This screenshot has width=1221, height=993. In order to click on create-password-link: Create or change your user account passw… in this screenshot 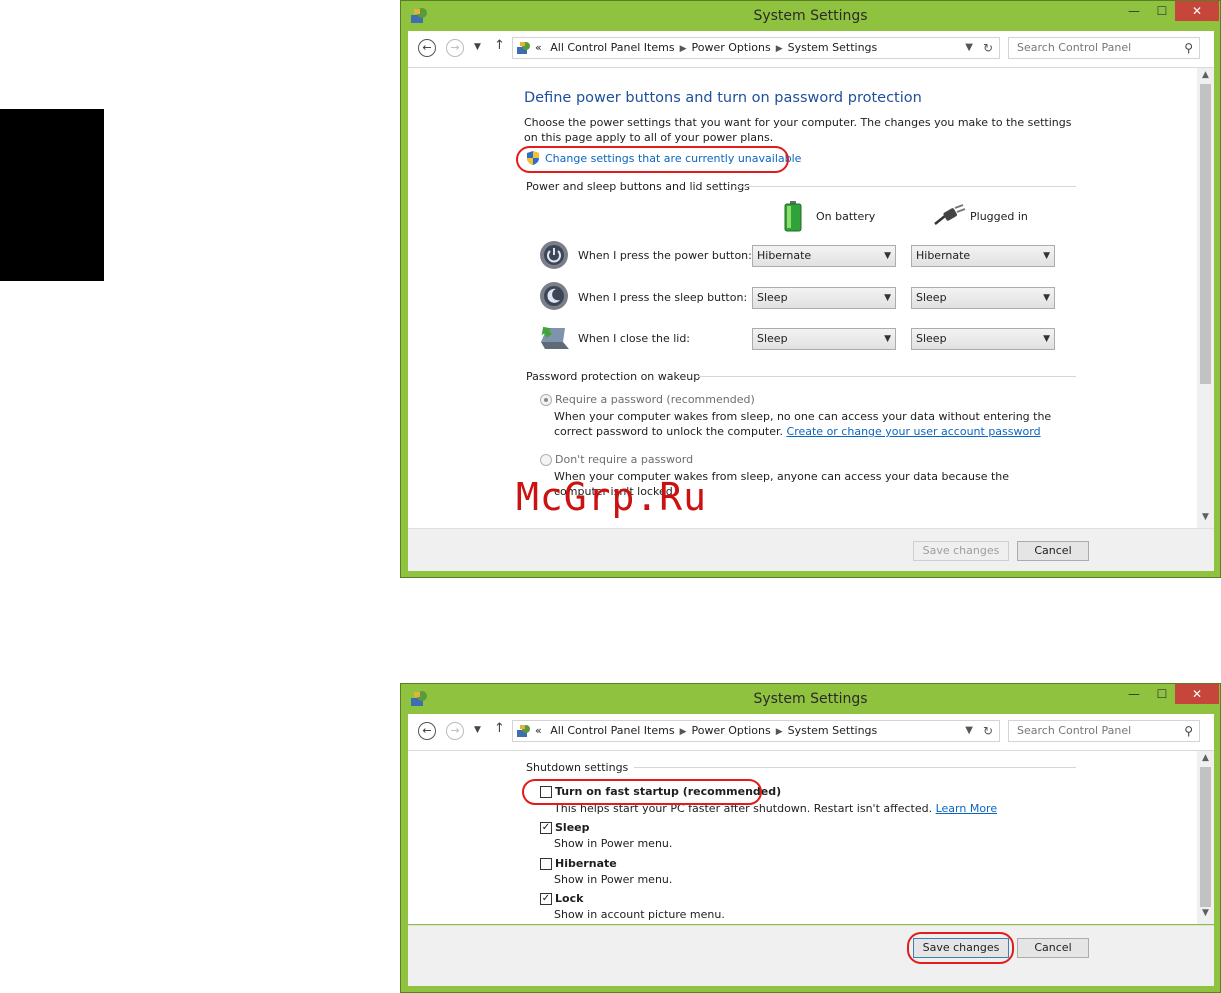, I will do `click(914, 431)`.